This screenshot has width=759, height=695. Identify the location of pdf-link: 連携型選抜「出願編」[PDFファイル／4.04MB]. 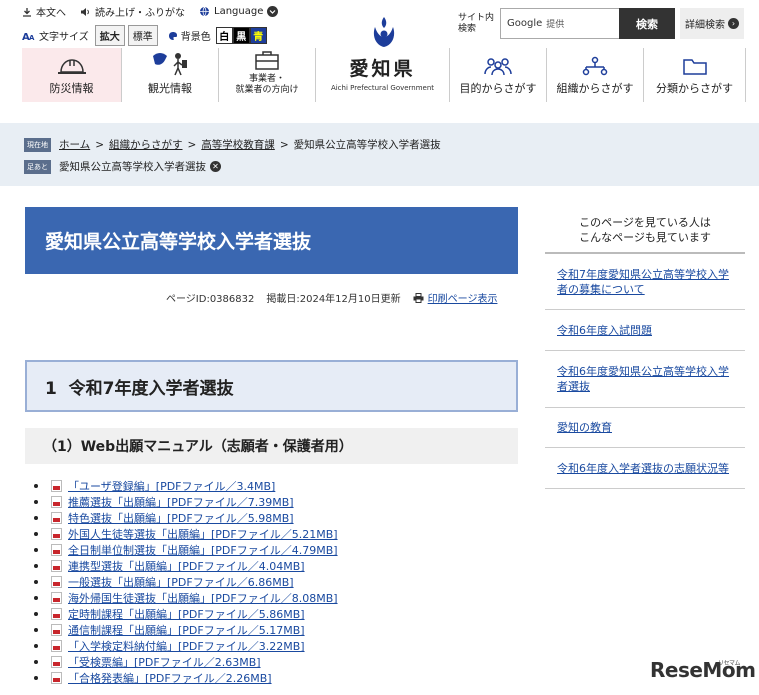
(186, 566).